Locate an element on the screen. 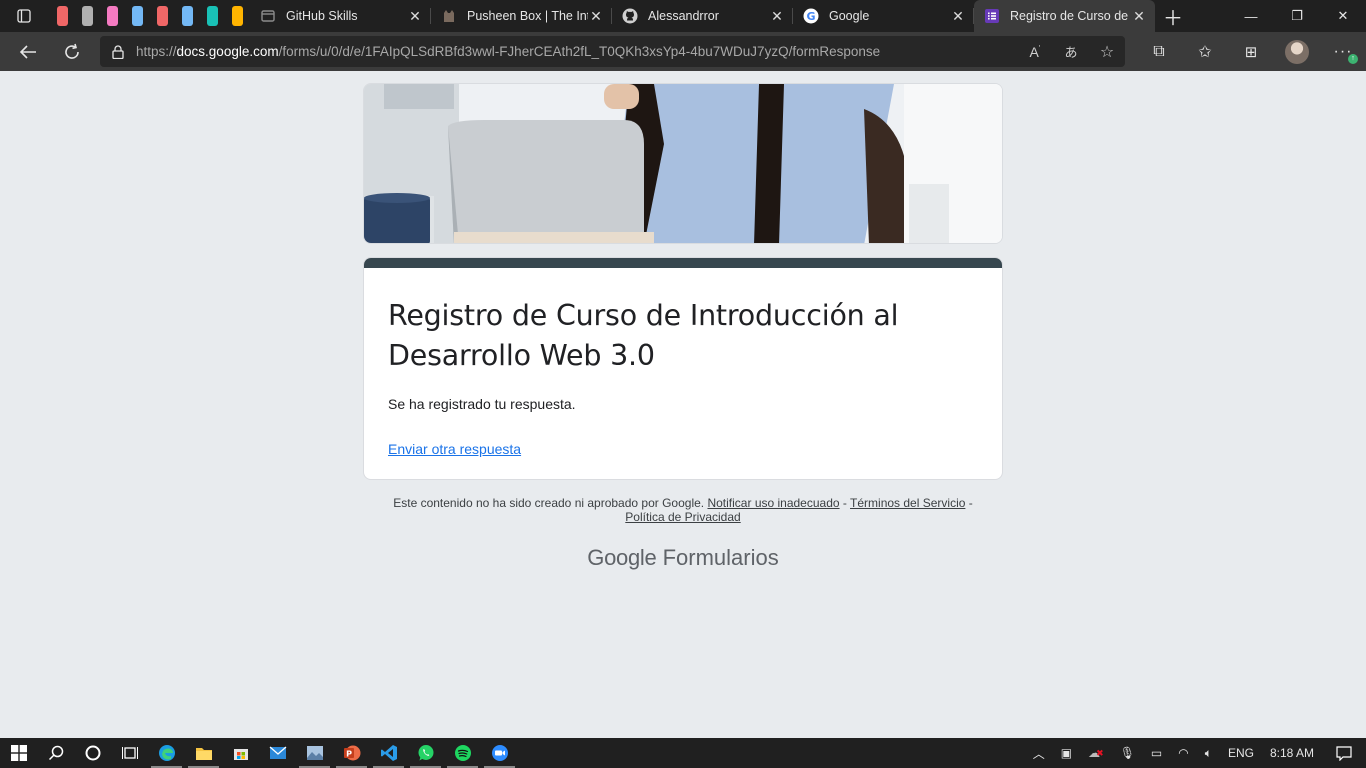 This screenshot has width=1366, height=768. report-abuse-link: Notificar uso inadecuado is located at coordinates (773, 503).